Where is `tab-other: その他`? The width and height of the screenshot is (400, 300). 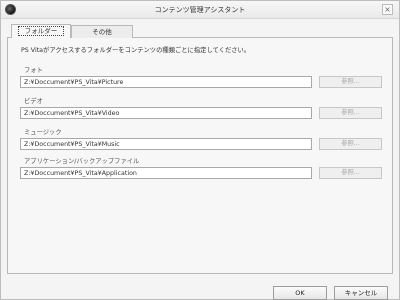 tab-other: その他 is located at coordinates (102, 31).